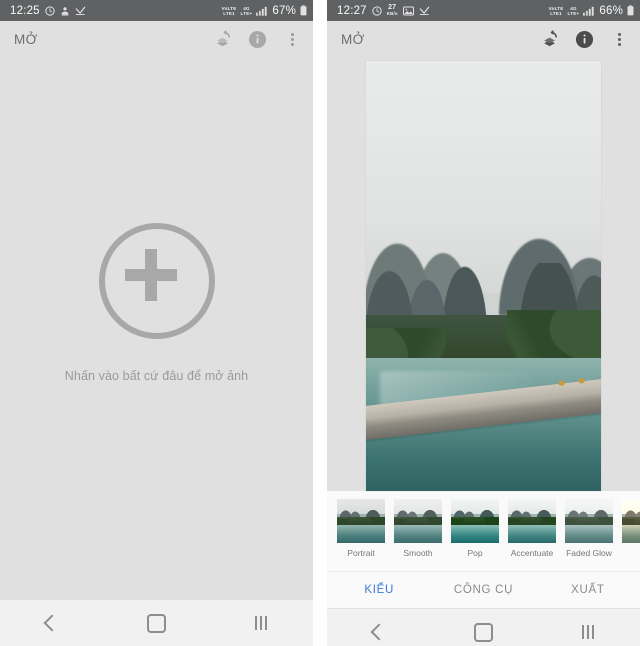 The image size is (640, 646). I want to click on tab-tools: CÔNG CỤ, so click(483, 590).